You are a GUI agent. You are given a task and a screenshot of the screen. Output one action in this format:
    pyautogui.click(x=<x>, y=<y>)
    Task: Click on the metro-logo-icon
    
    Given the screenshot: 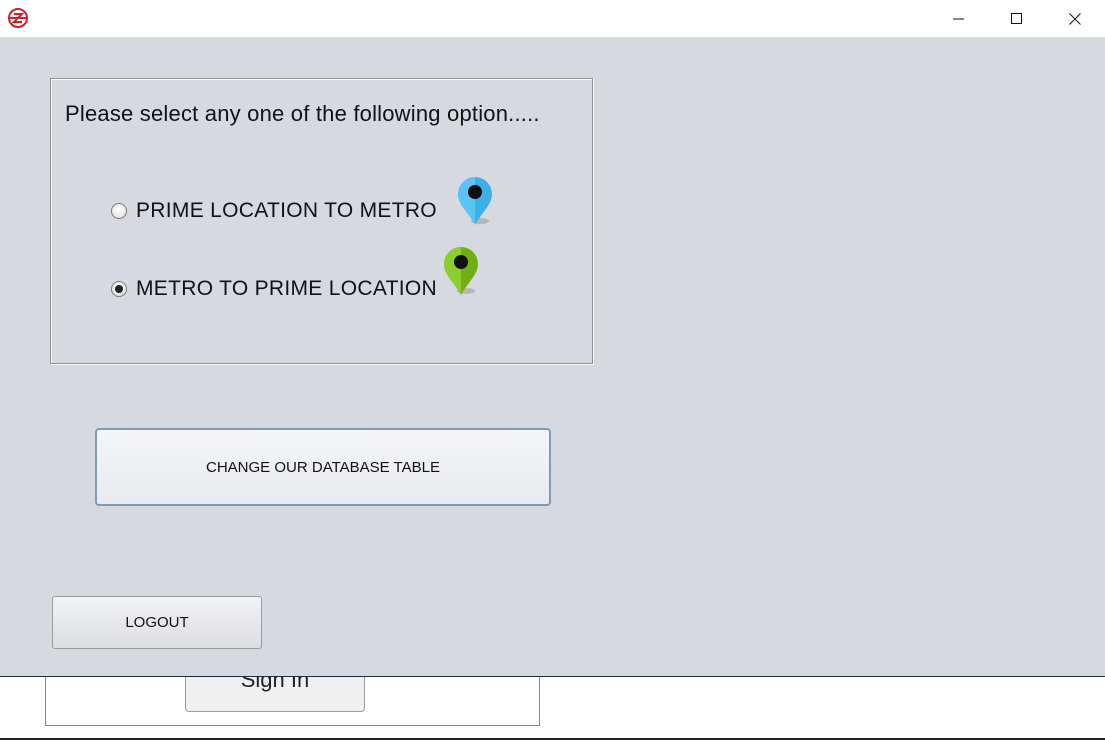 What is the action you would take?
    pyautogui.click(x=18, y=18)
    